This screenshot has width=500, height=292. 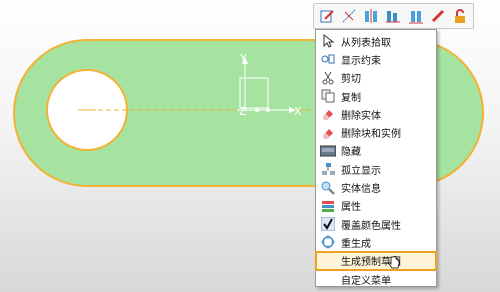 What do you see at coordinates (376, 78) in the screenshot?
I see `menu-item-cut: 剪切` at bounding box center [376, 78].